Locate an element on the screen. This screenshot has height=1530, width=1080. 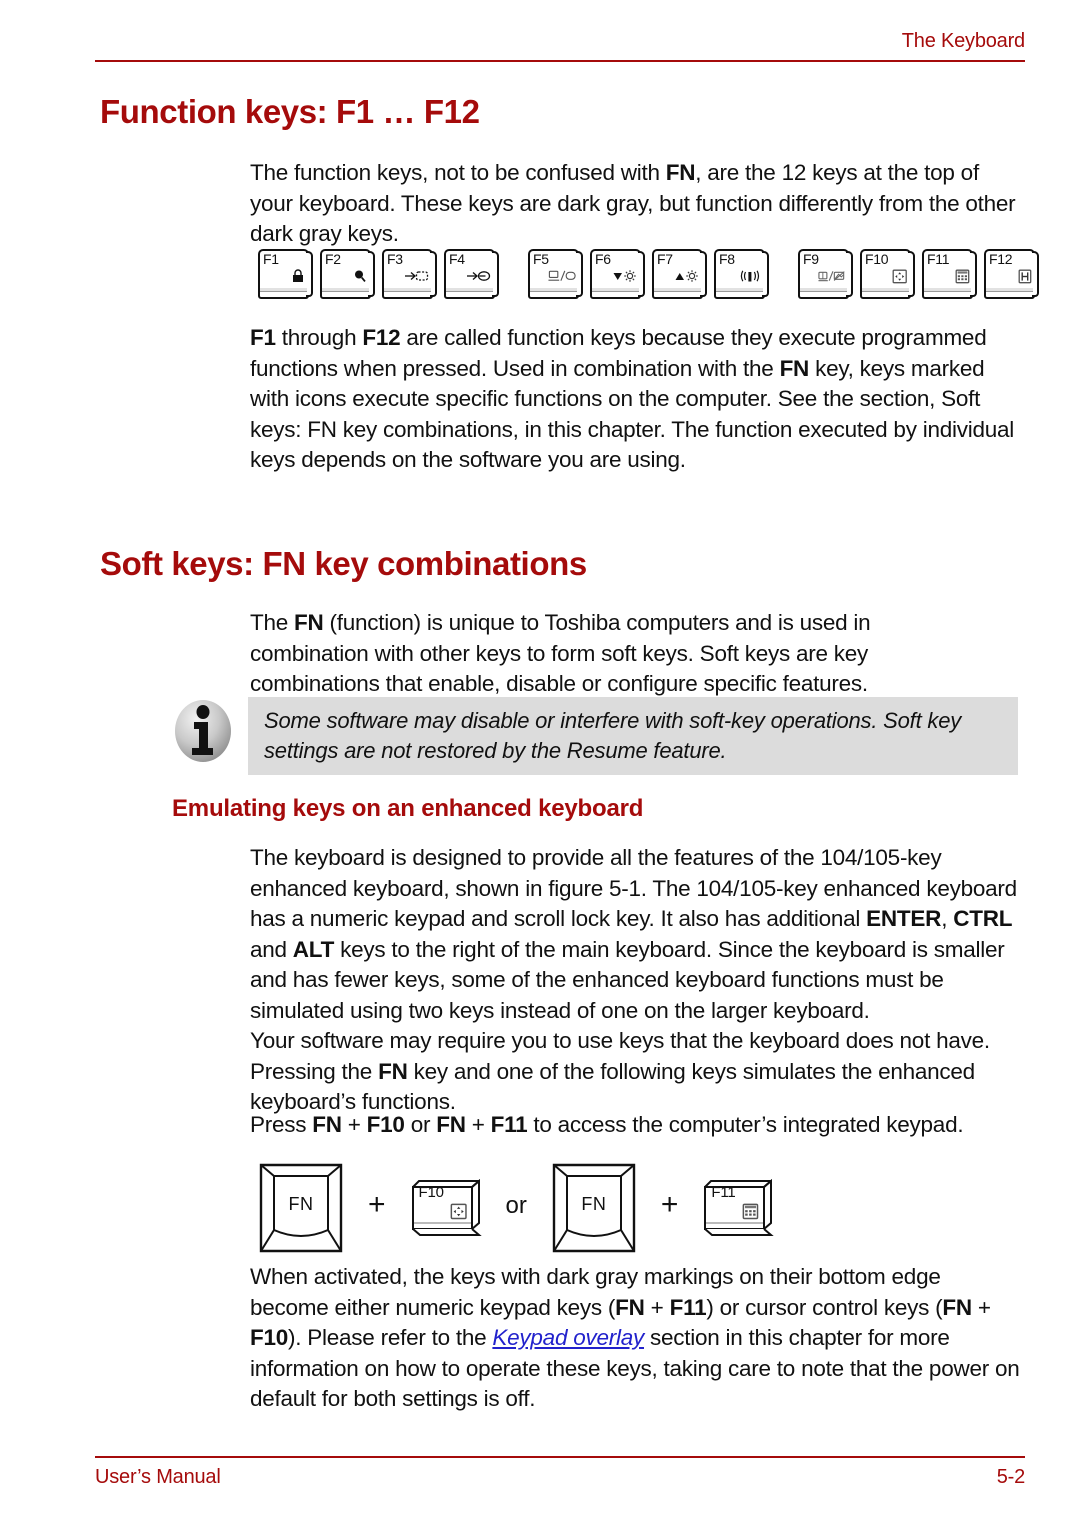
brightness-up-icon is located at coordinates (686, 276).